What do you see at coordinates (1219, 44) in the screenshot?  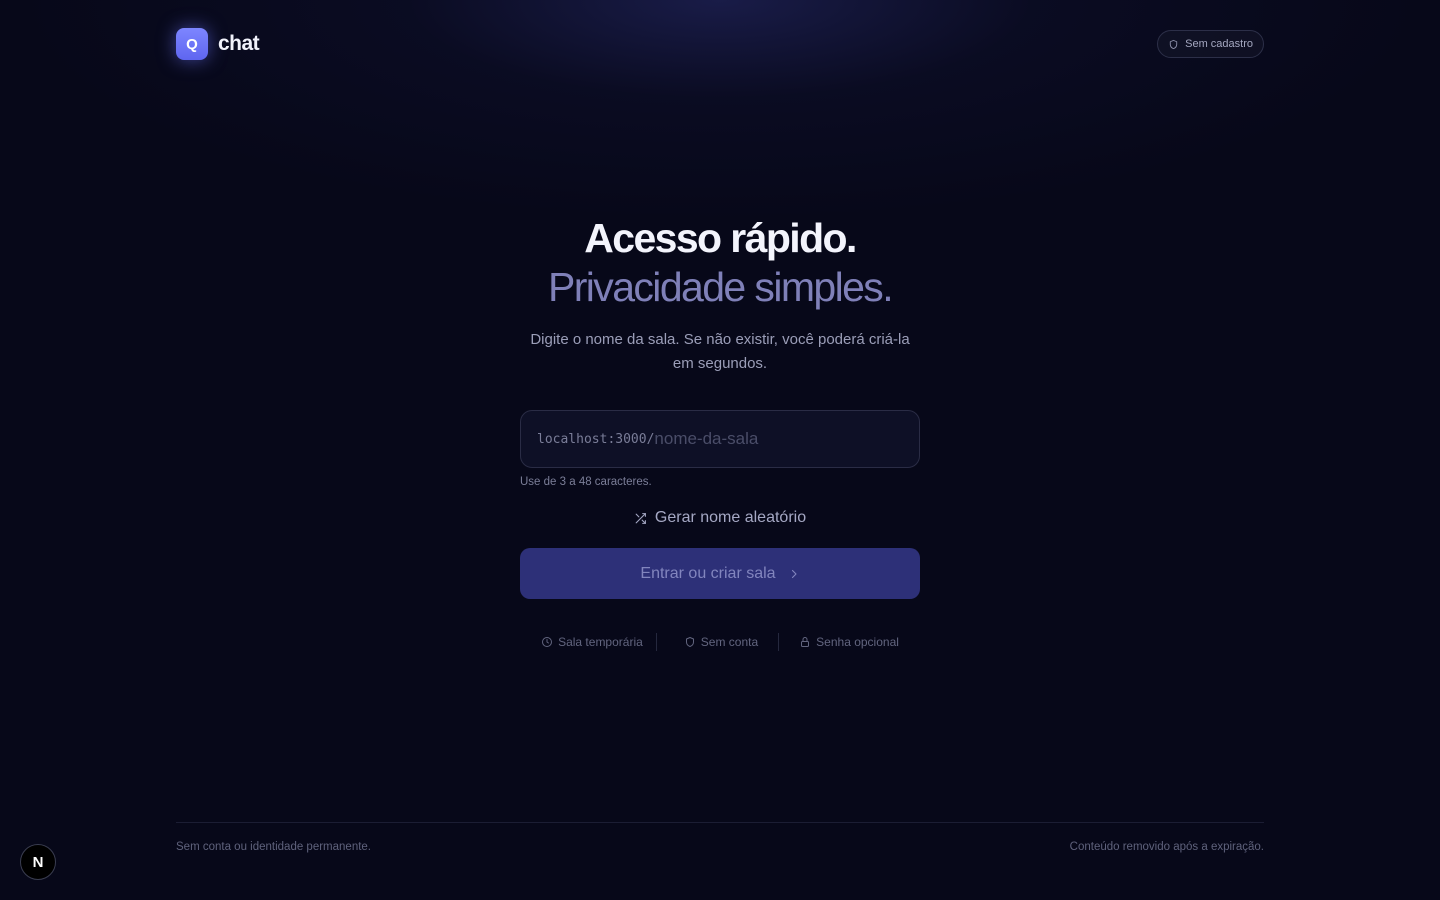 I see `badge-label: Sem cadastro` at bounding box center [1219, 44].